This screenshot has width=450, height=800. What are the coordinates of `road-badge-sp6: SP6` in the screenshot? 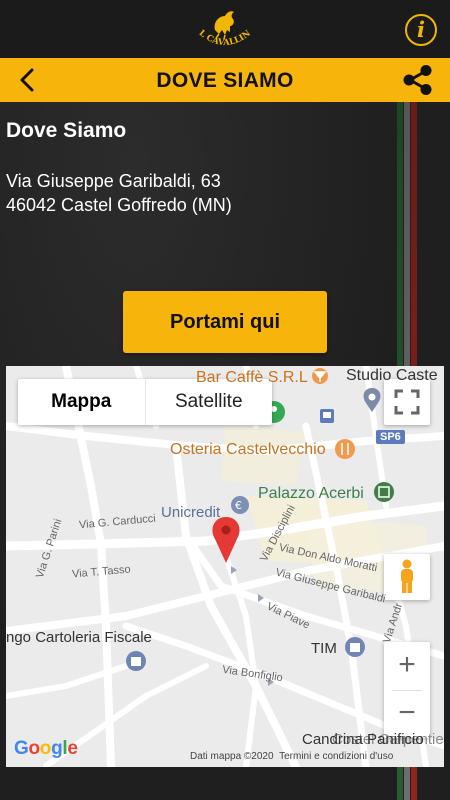 It's located at (390, 437).